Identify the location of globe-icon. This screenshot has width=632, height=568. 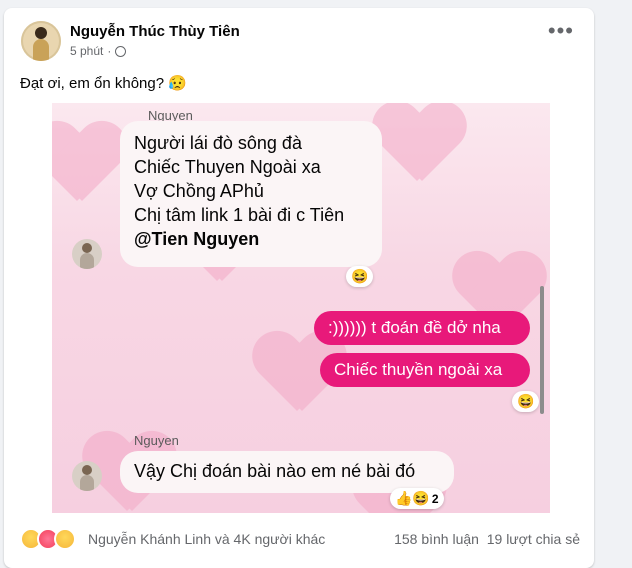
(121, 51).